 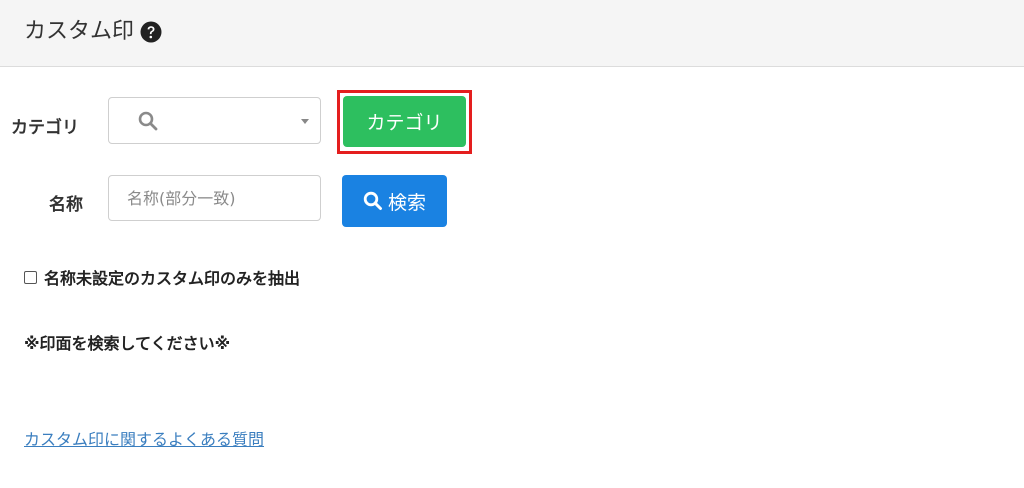 What do you see at coordinates (127, 343) in the screenshot?
I see `search-notice: ※印面を検索してください※` at bounding box center [127, 343].